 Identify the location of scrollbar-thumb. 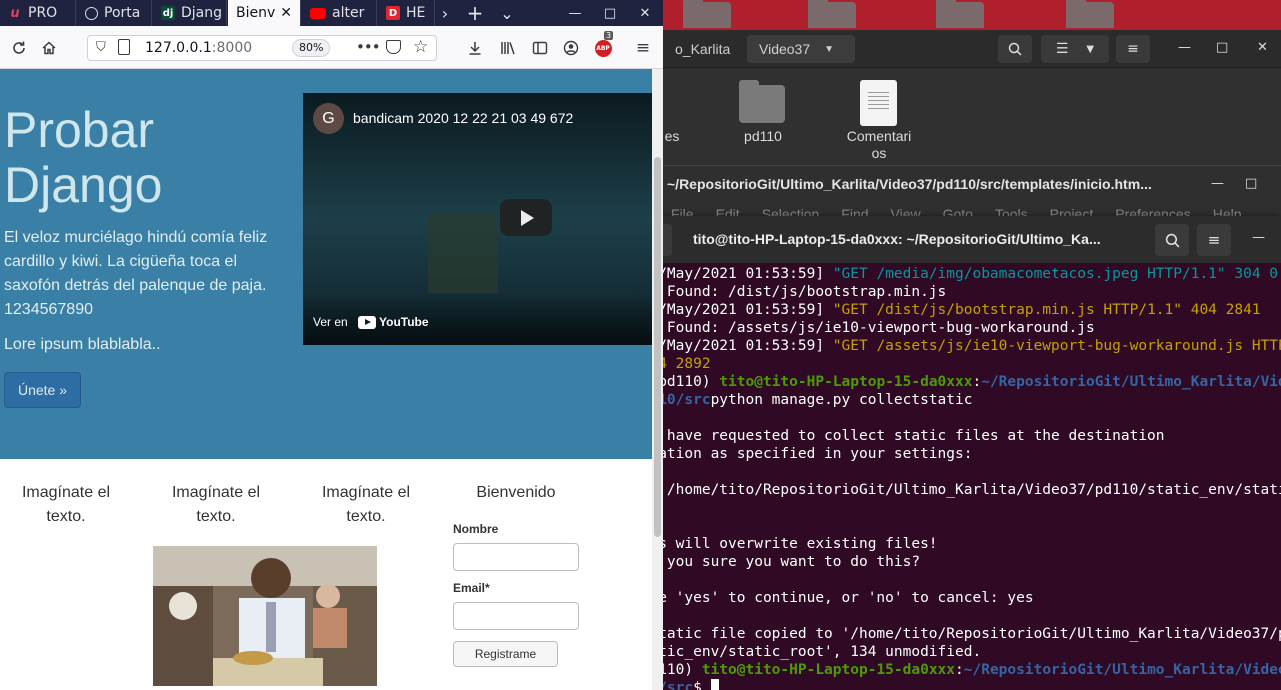
(657, 347).